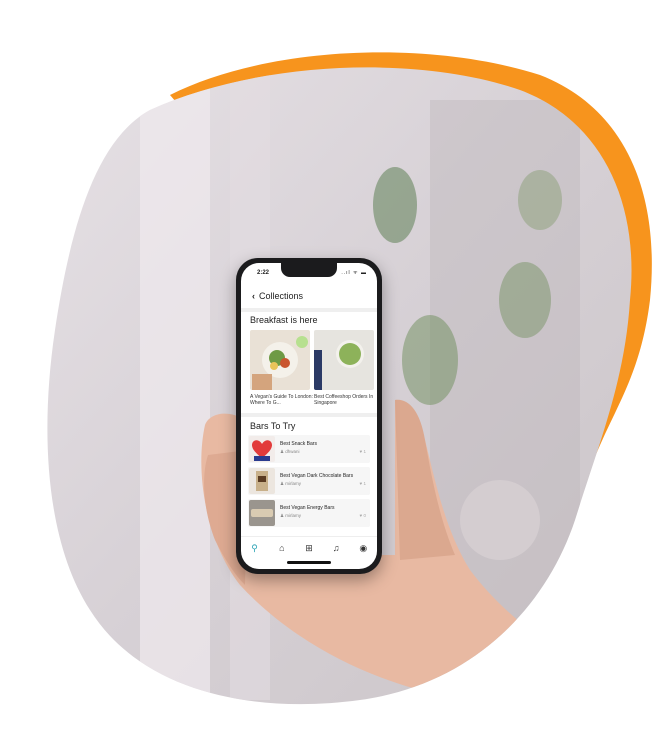  What do you see at coordinates (336, 548) in the screenshot?
I see `bell-icon: ♫` at bounding box center [336, 548].